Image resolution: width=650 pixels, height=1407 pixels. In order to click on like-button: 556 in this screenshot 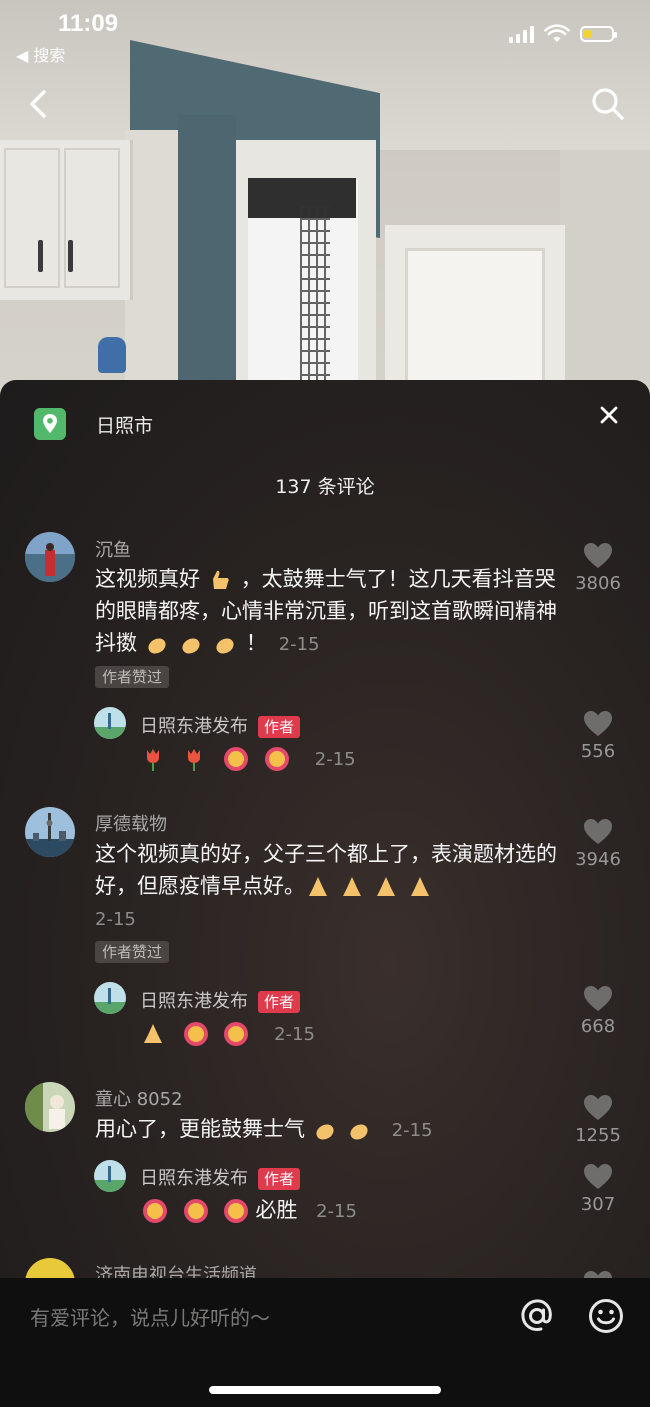, I will do `click(598, 736)`.